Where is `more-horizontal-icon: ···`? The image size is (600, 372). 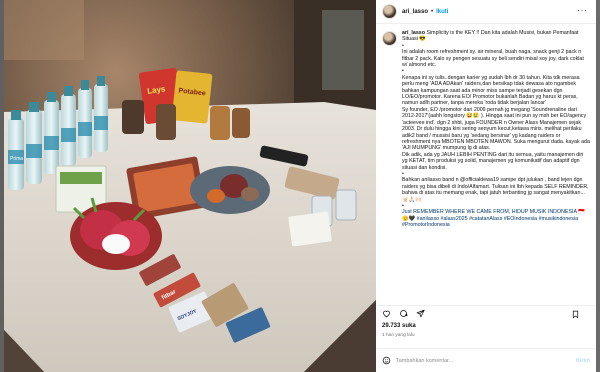
more-horizontal-icon: ··· is located at coordinates (582, 11).